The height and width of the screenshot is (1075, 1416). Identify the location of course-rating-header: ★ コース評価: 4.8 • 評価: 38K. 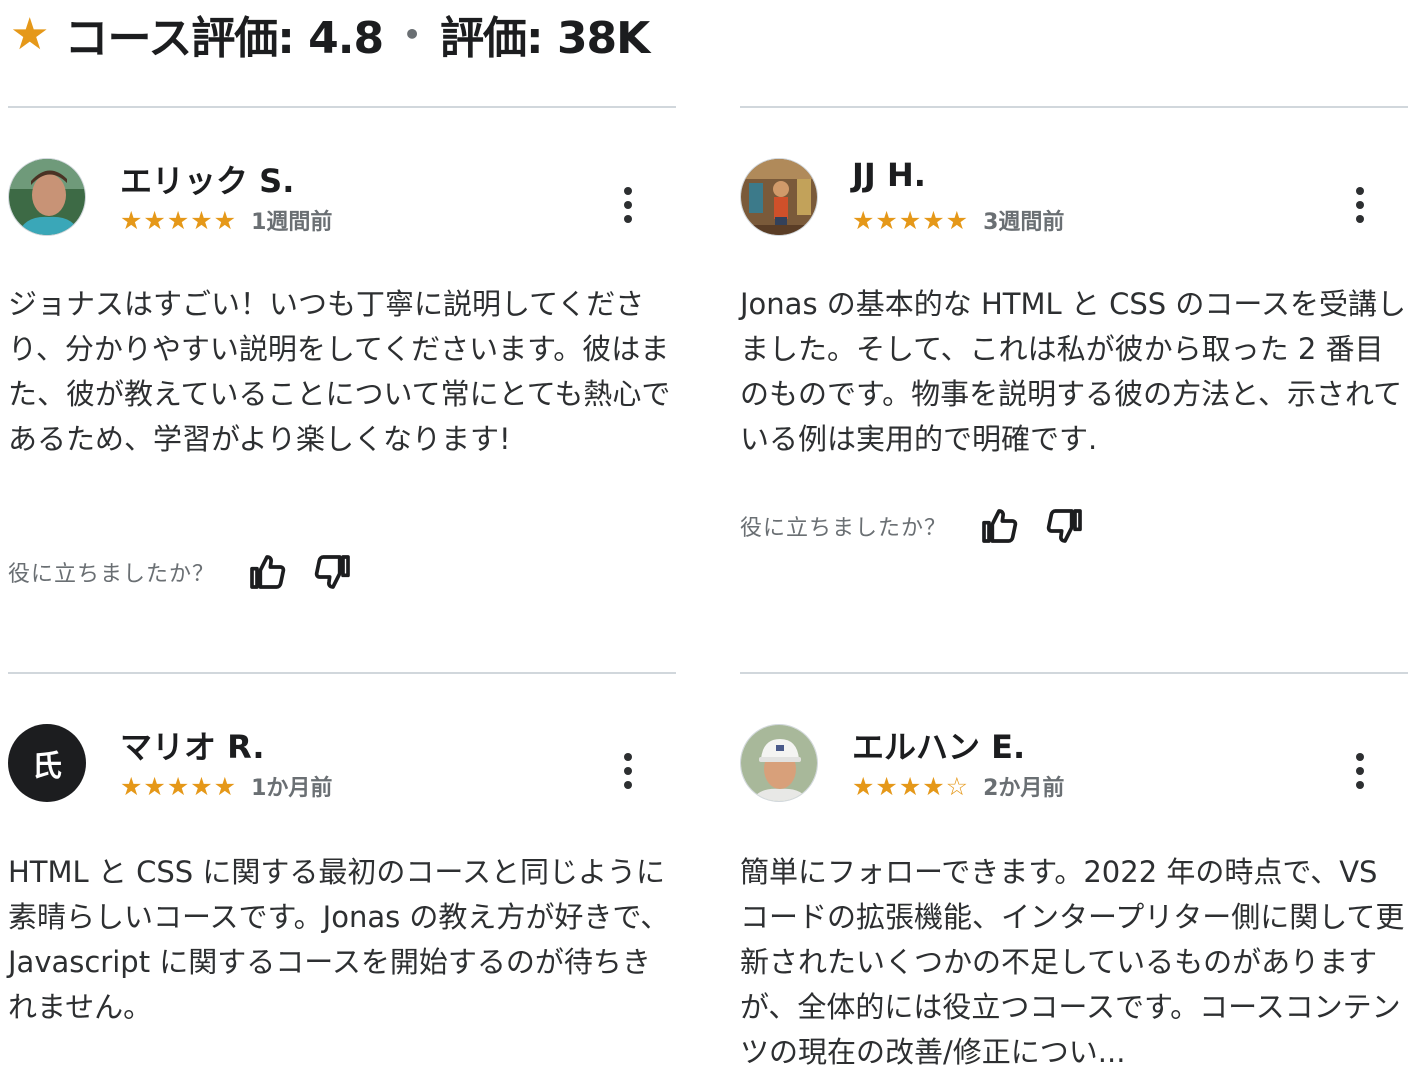
(330, 34).